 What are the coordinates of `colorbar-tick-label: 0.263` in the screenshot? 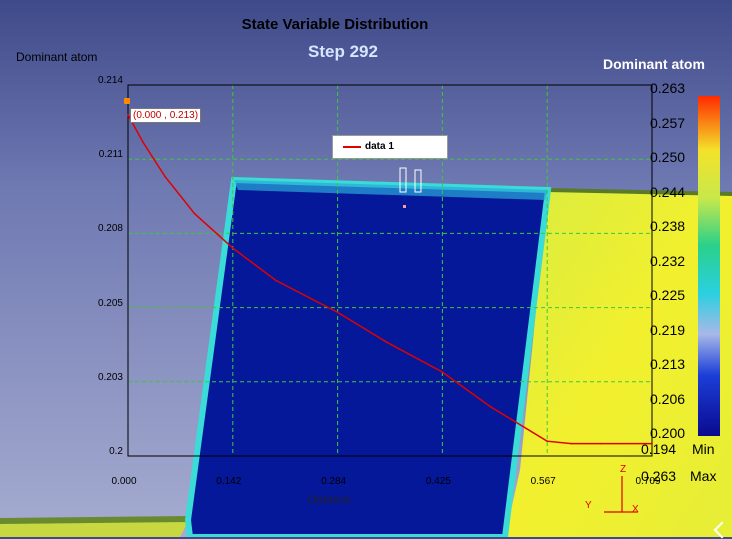 It's located at (668, 88).